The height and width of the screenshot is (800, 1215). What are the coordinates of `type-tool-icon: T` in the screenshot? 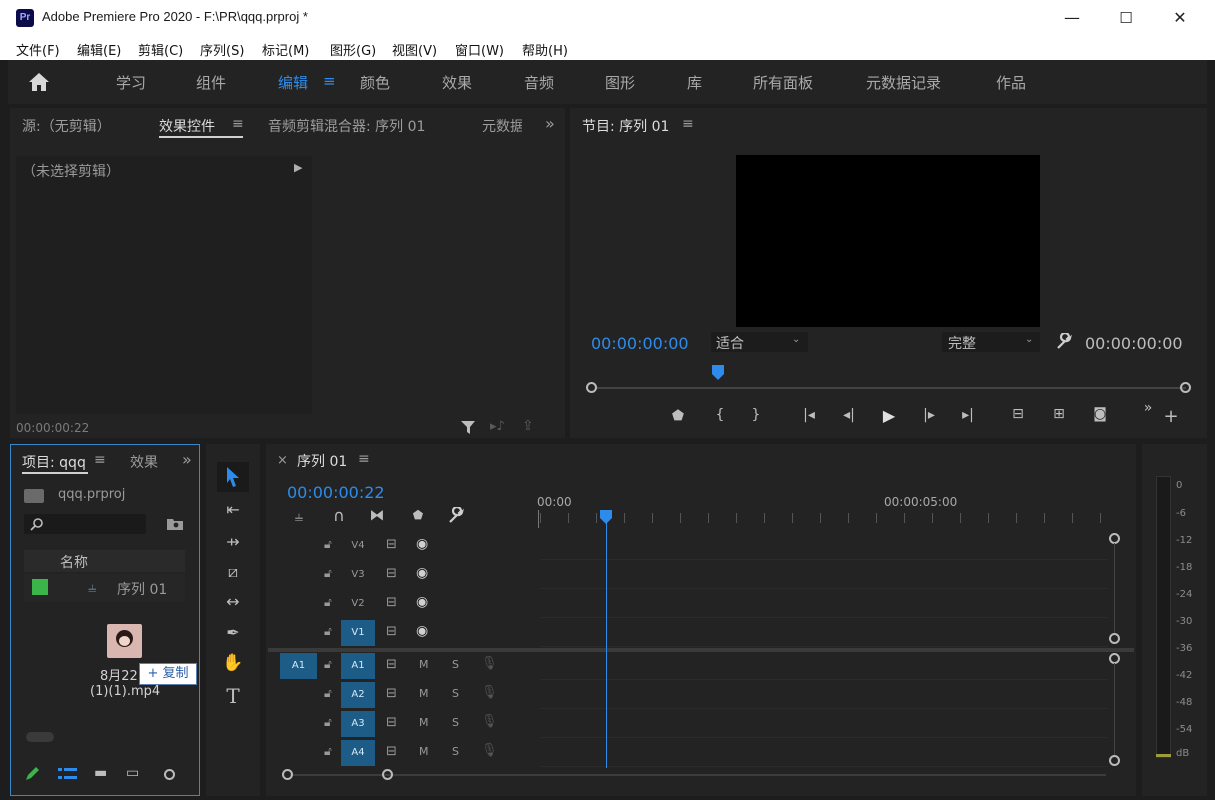 It's located at (233, 696).